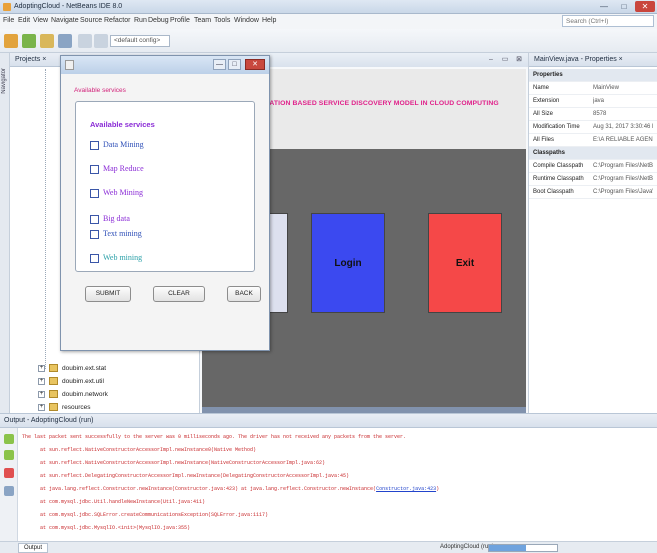  What do you see at coordinates (123, 257) in the screenshot?
I see `service-label: Web mining` at bounding box center [123, 257].